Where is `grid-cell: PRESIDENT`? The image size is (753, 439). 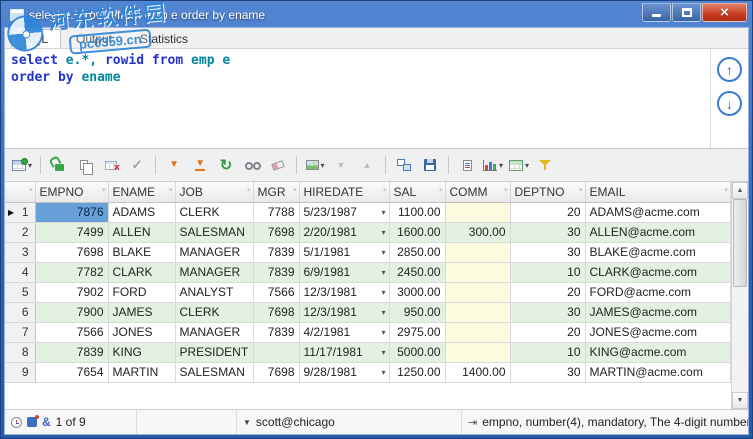
grid-cell: PRESIDENT is located at coordinates (214, 352).